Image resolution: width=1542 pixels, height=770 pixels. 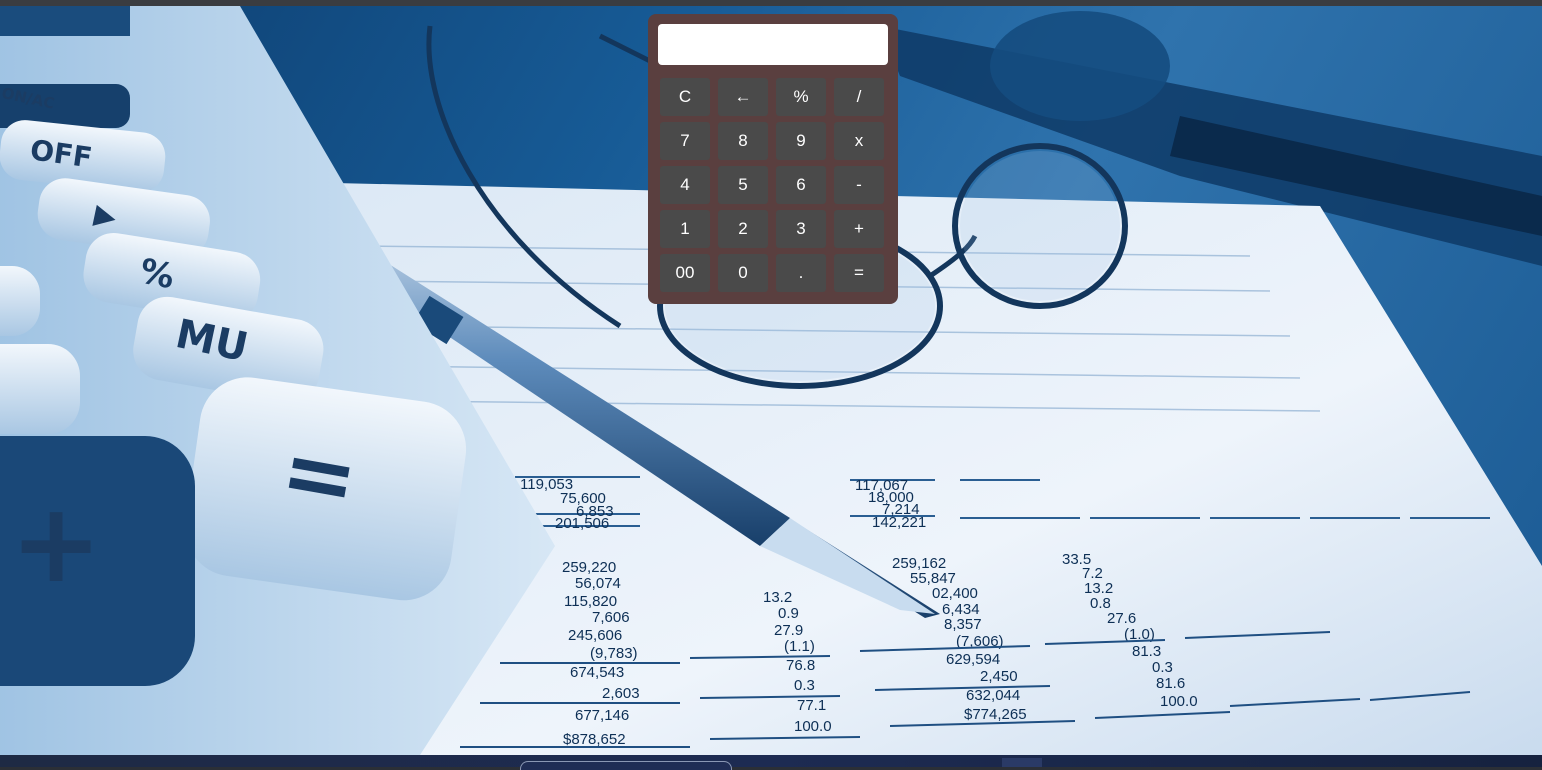 What do you see at coordinates (801, 273) in the screenshot?
I see `decimal-point-button: .` at bounding box center [801, 273].